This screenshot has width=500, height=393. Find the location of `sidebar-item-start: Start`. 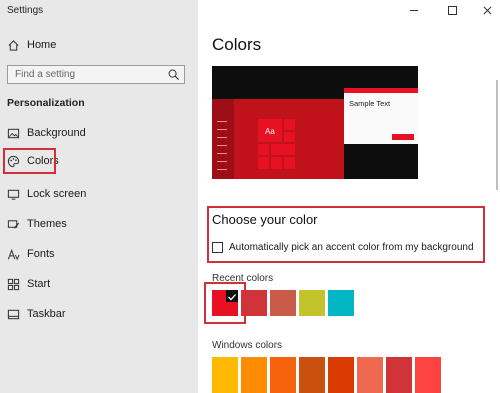

sidebar-item-start: Start is located at coordinates (99, 284).